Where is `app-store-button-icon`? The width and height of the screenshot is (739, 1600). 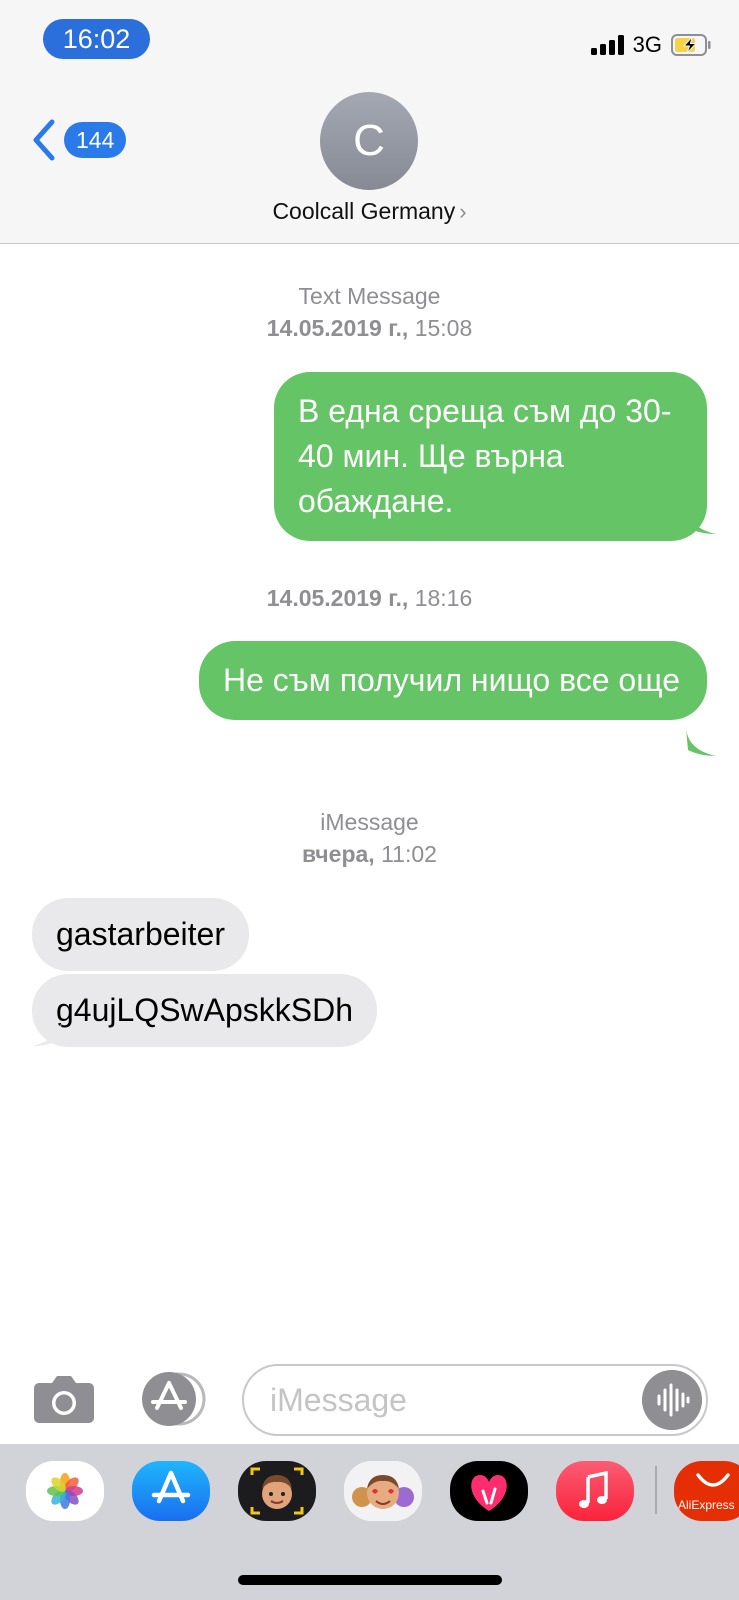
app-store-button-icon is located at coordinates (173, 1399).